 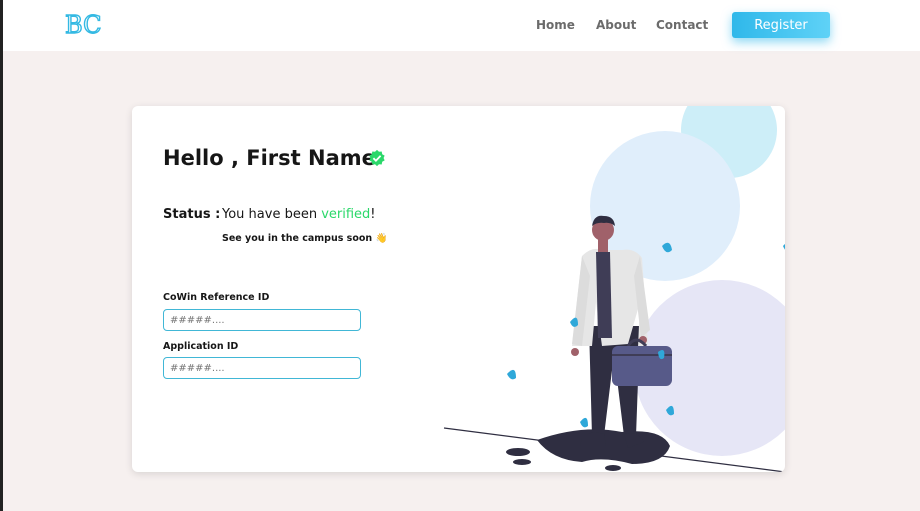 I want to click on status-value: verified, so click(x=346, y=214).